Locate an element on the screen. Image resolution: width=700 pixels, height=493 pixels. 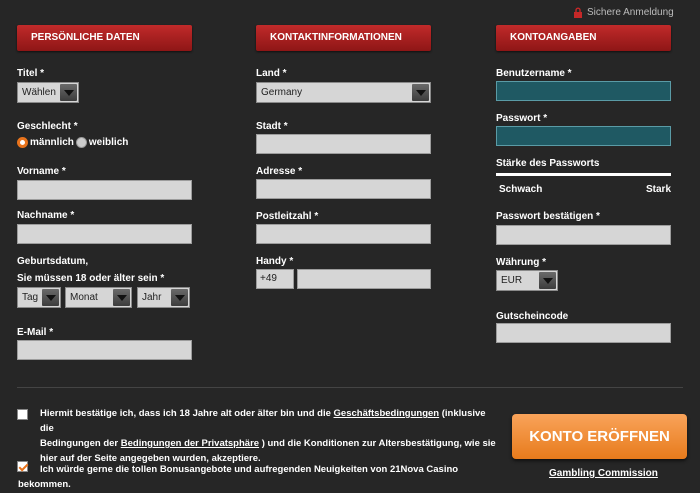
birth-month-select: Monat is located at coordinates (98, 297).